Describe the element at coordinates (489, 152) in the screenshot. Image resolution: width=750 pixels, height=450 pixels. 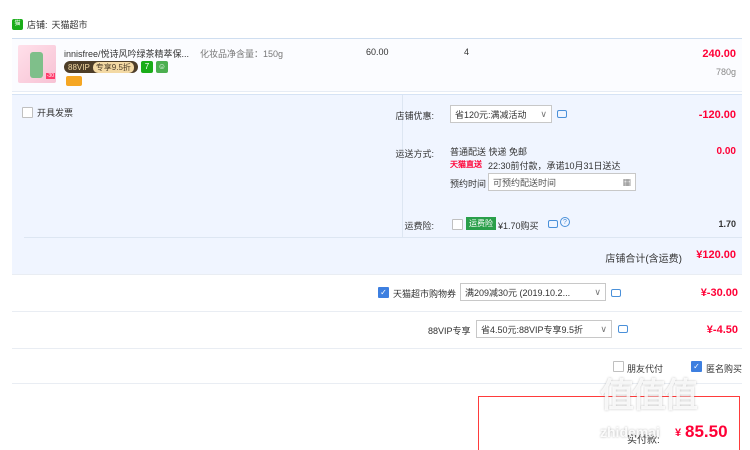
I see `delivery-method: 普通配送 快递 免邮` at that location.